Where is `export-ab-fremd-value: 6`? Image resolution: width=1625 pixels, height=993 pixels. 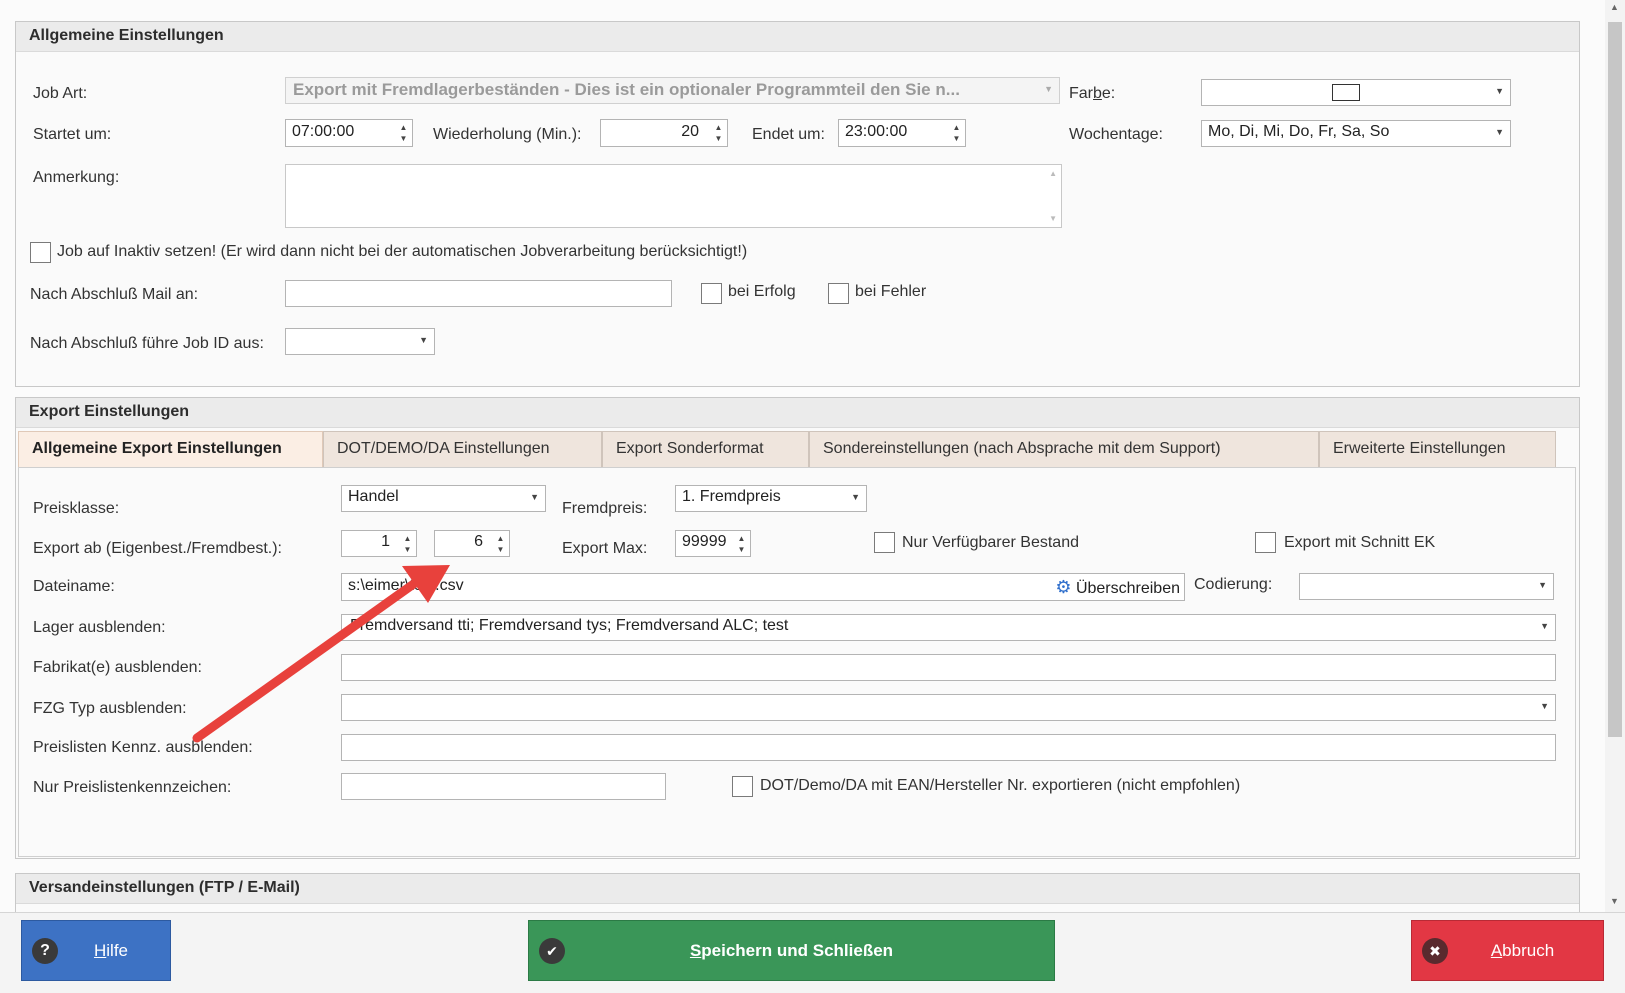
export-ab-fremd-value: 6 is located at coordinates (478, 541).